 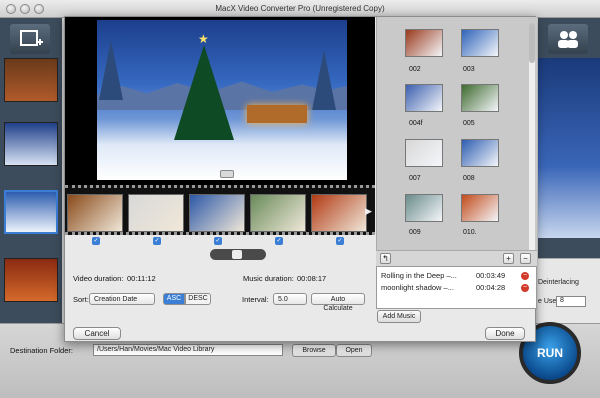 I want to click on sort-asc-button: ASC, so click(x=174, y=299).